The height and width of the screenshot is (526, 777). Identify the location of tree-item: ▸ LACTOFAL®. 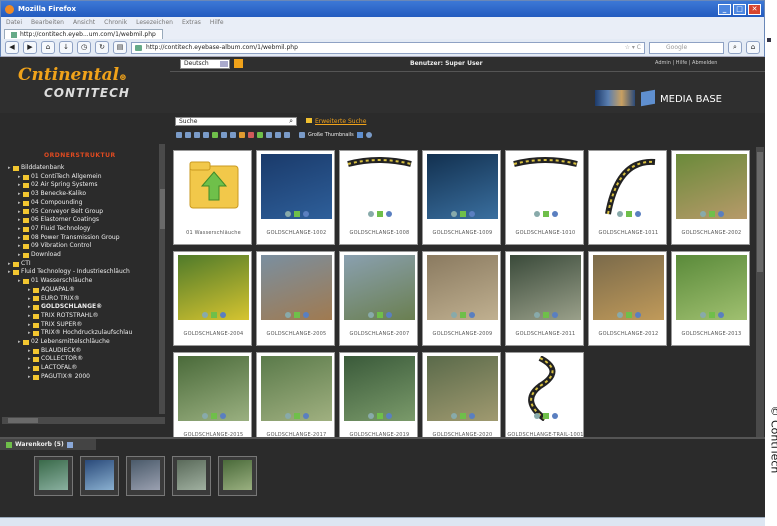
(83, 368).